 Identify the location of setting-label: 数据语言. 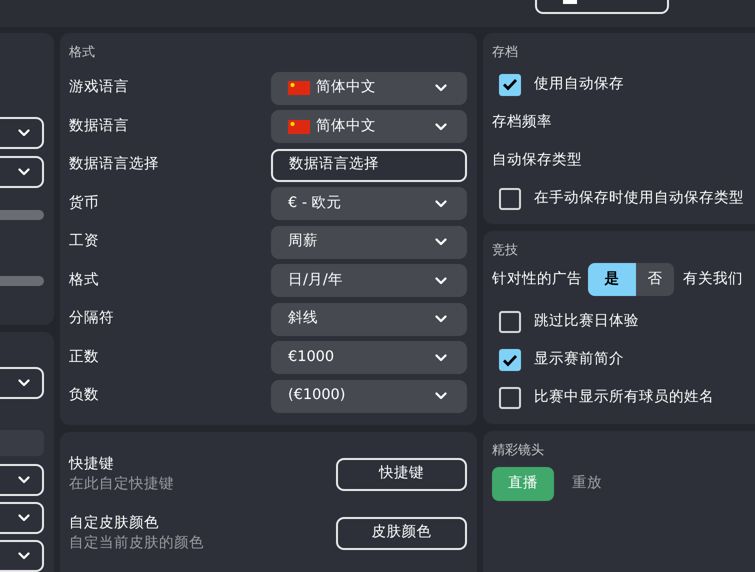
(99, 126).